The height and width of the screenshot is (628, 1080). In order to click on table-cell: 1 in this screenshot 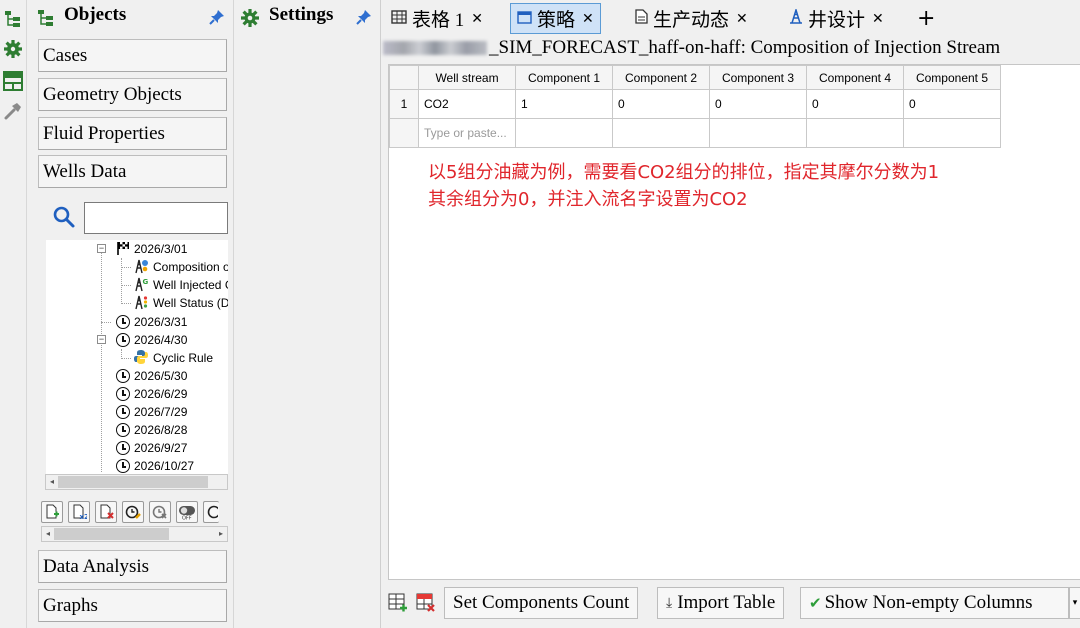, I will do `click(564, 104)`.